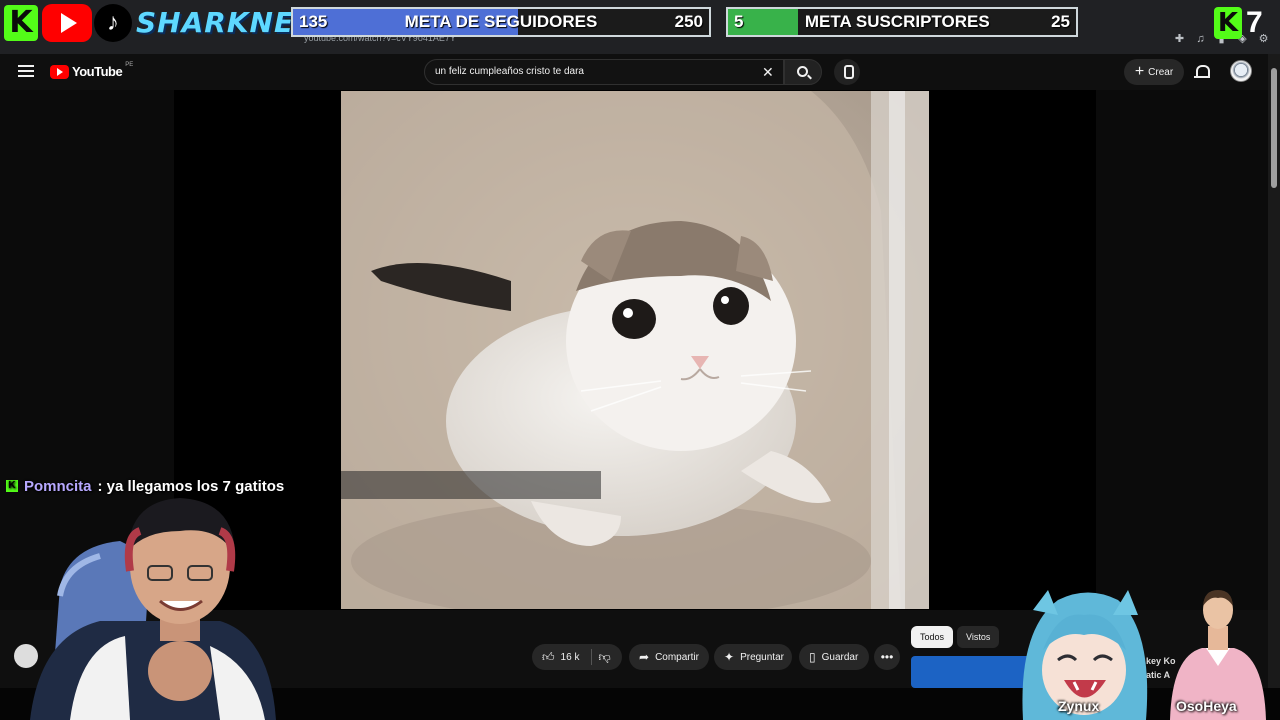 The width and height of the screenshot is (1280, 720). What do you see at coordinates (978, 637) in the screenshot?
I see `chip-watched: Vistos` at bounding box center [978, 637].